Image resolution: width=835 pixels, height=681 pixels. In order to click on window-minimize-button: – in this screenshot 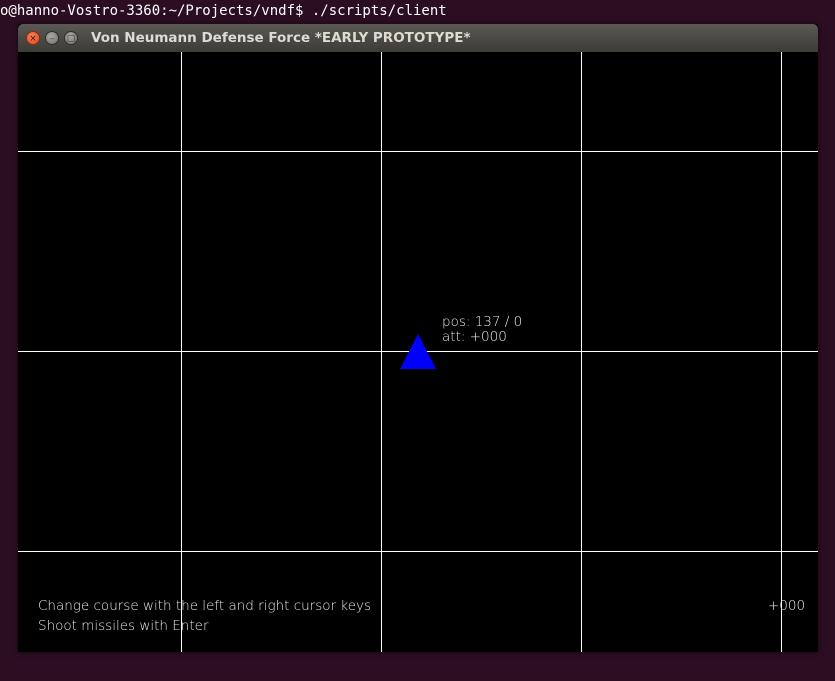, I will do `click(52, 38)`.